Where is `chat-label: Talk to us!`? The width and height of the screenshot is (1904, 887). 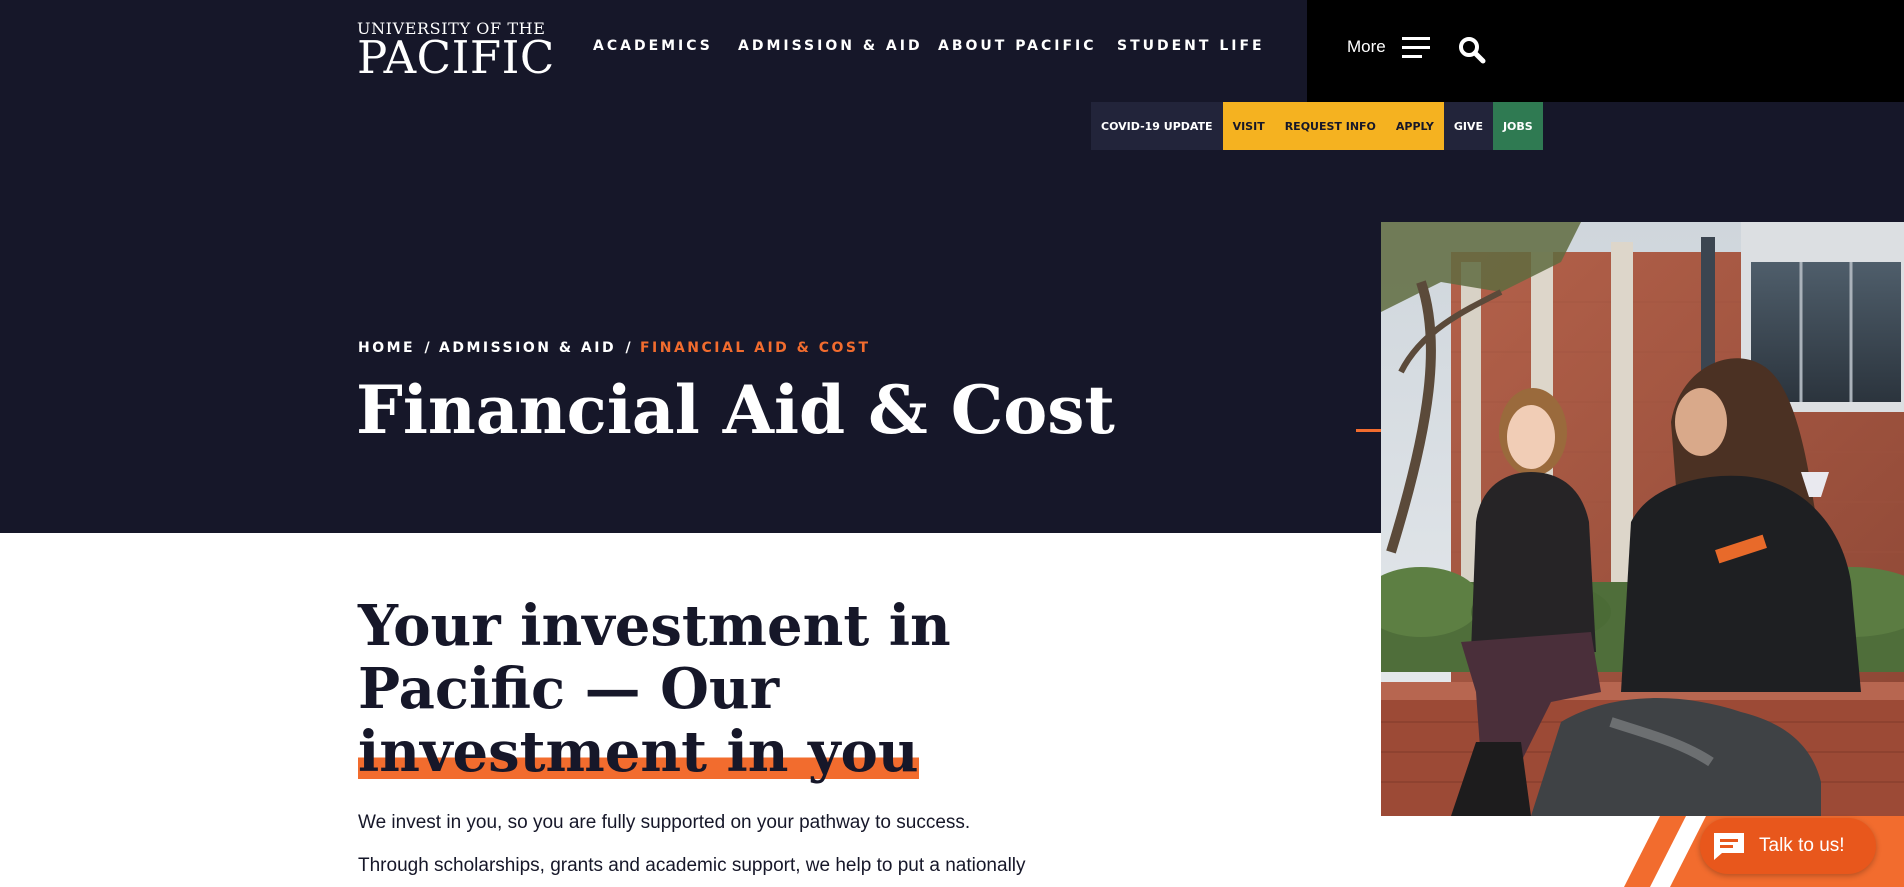 chat-label: Talk to us! is located at coordinates (1802, 845).